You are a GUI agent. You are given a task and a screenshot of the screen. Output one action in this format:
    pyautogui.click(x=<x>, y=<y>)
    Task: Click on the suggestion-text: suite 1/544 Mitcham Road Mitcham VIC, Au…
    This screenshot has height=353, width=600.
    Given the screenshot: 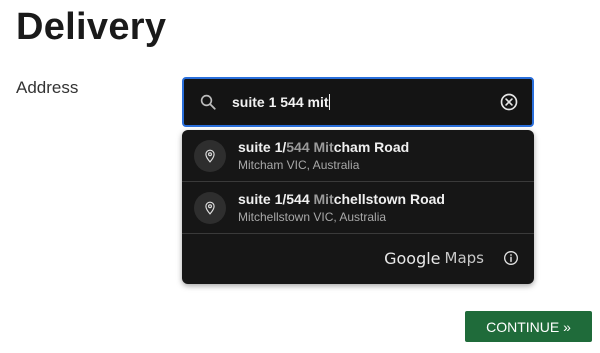 What is the action you would take?
    pyautogui.click(x=323, y=155)
    